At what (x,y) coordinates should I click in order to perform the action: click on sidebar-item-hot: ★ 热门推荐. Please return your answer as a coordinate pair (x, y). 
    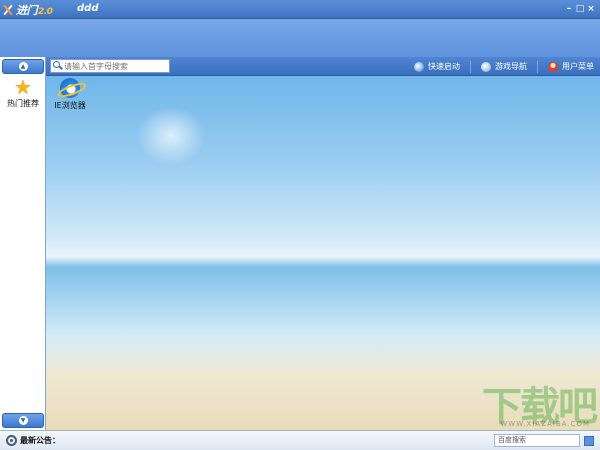
    Looking at the image, I should click on (23, 93).